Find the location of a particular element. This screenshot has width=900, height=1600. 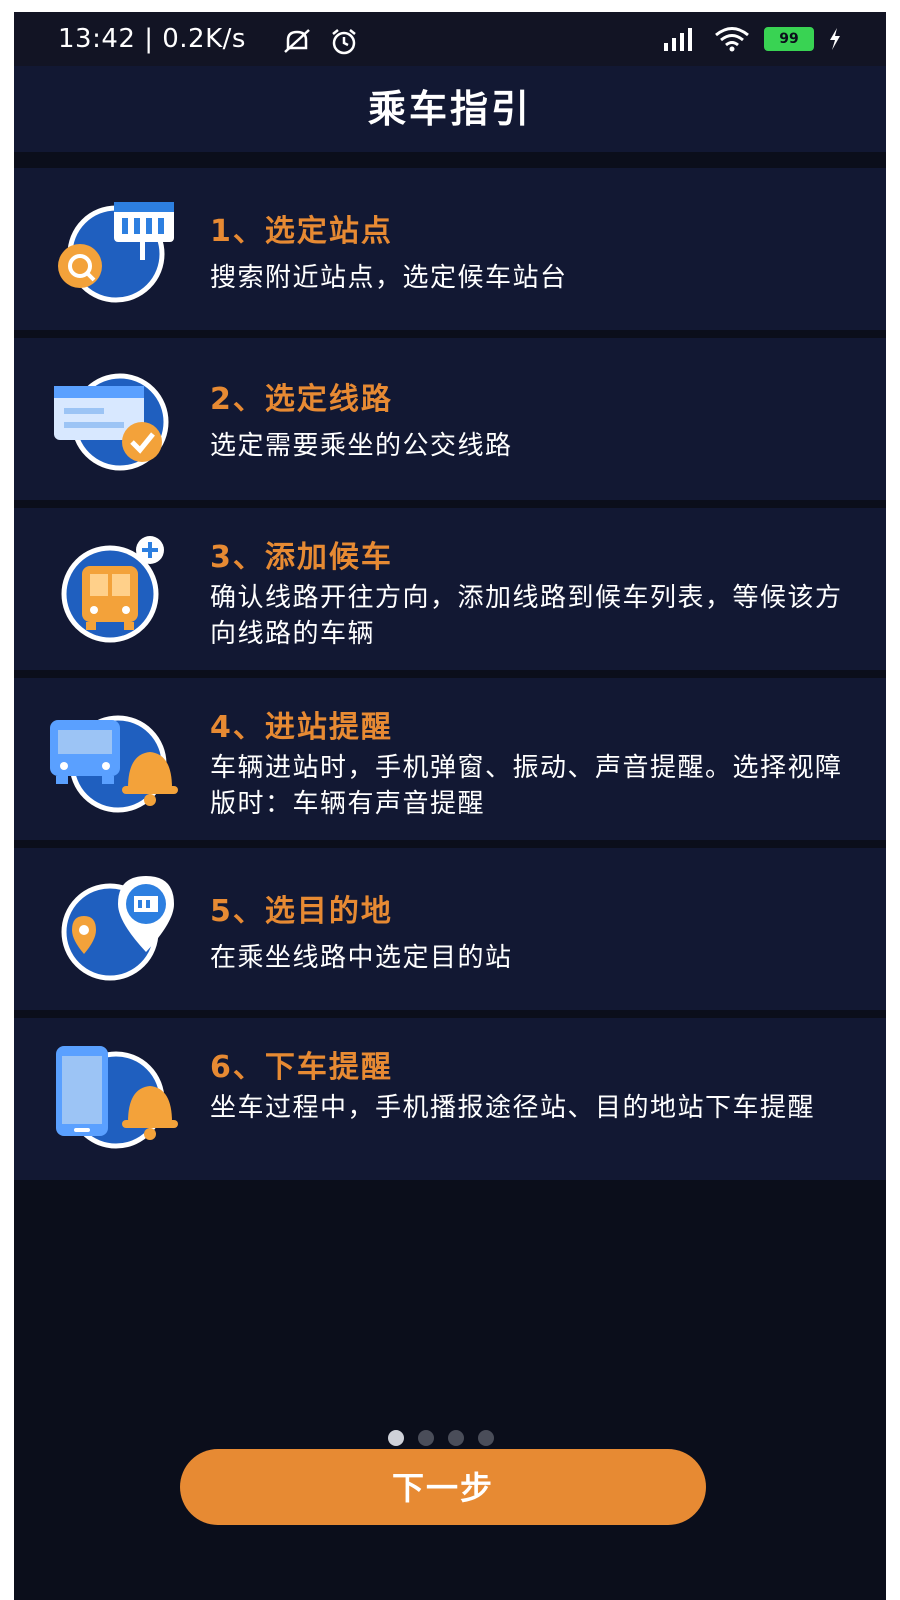

guide-item-getoff-alert: 6、下车提醒 坐车过程中，手机播报途径站、目的地站下车提醒 is located at coordinates (450, 1099).